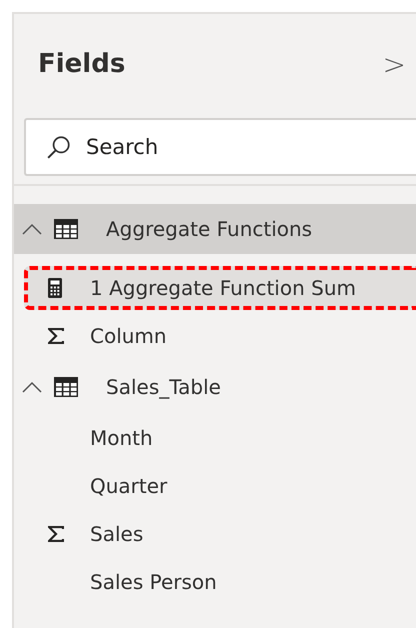  What do you see at coordinates (220, 486) in the screenshot?
I see `field-row: Quarter` at bounding box center [220, 486].